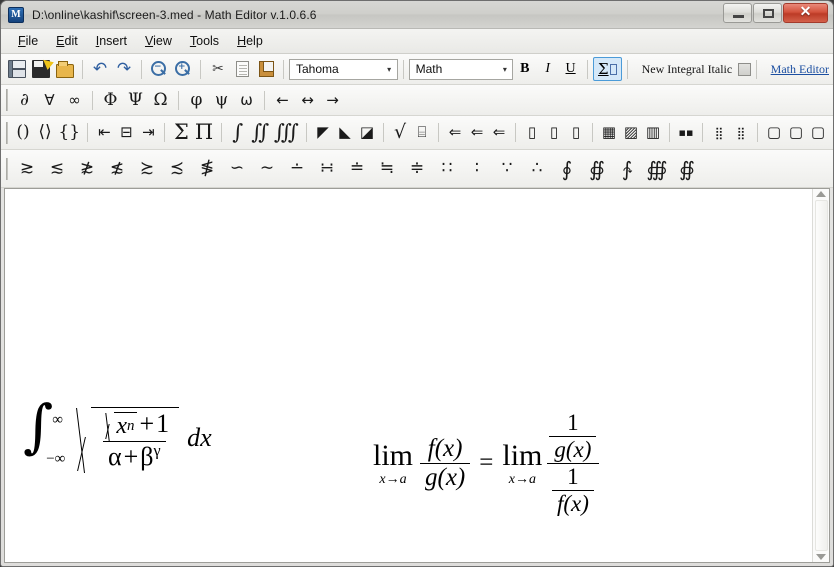 Image resolution: width=834 pixels, height=567 pixels. I want to click on symbol-right-arrow-button: →, so click(332, 100).